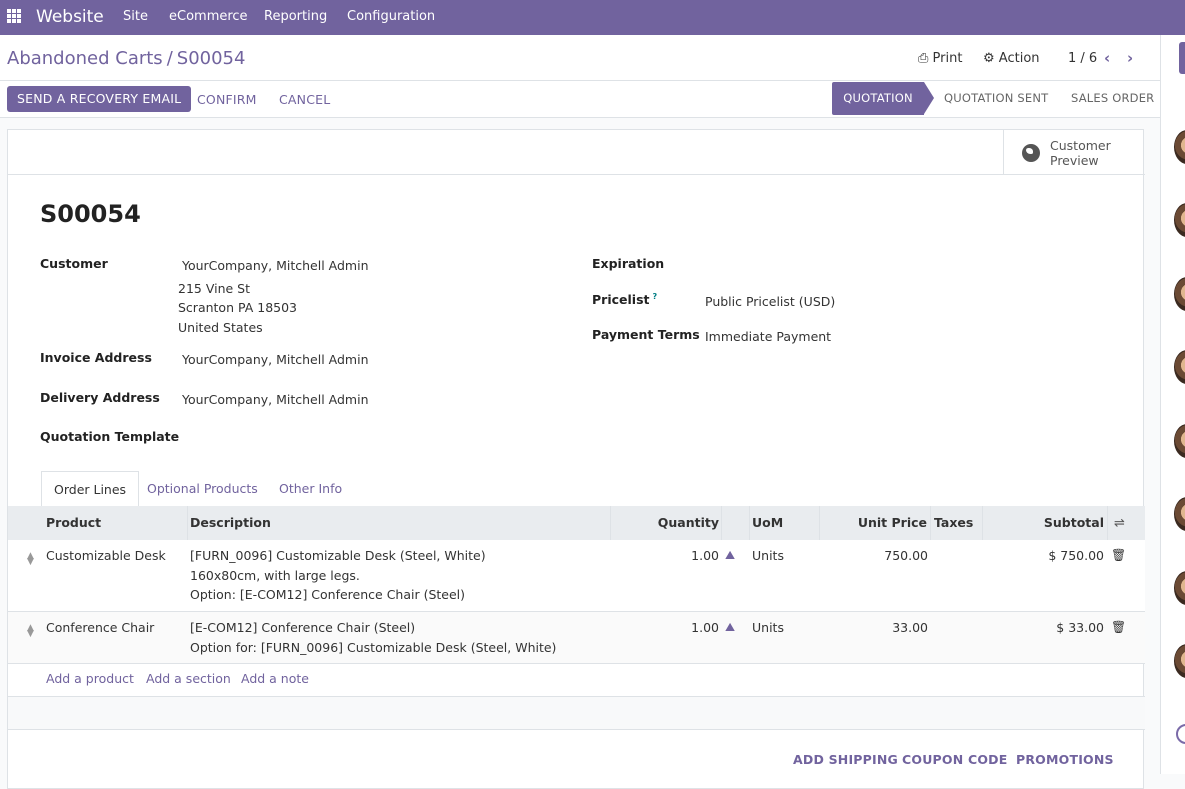 This screenshot has height=789, width=1185. Describe the element at coordinates (923, 58) in the screenshot. I see `printer-icon: ⎙` at that location.